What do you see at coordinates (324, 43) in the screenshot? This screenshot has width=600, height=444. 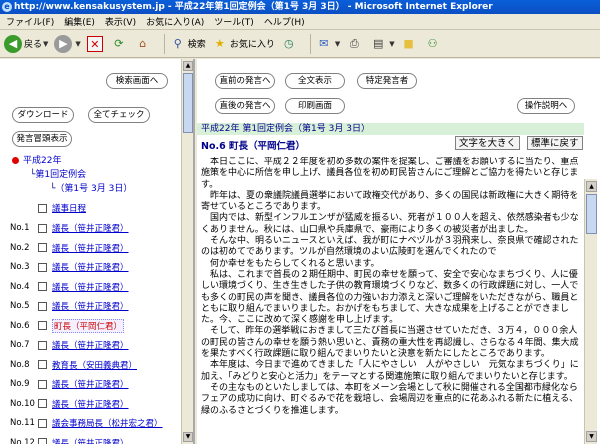 I see `mail-icon: ✉` at bounding box center [324, 43].